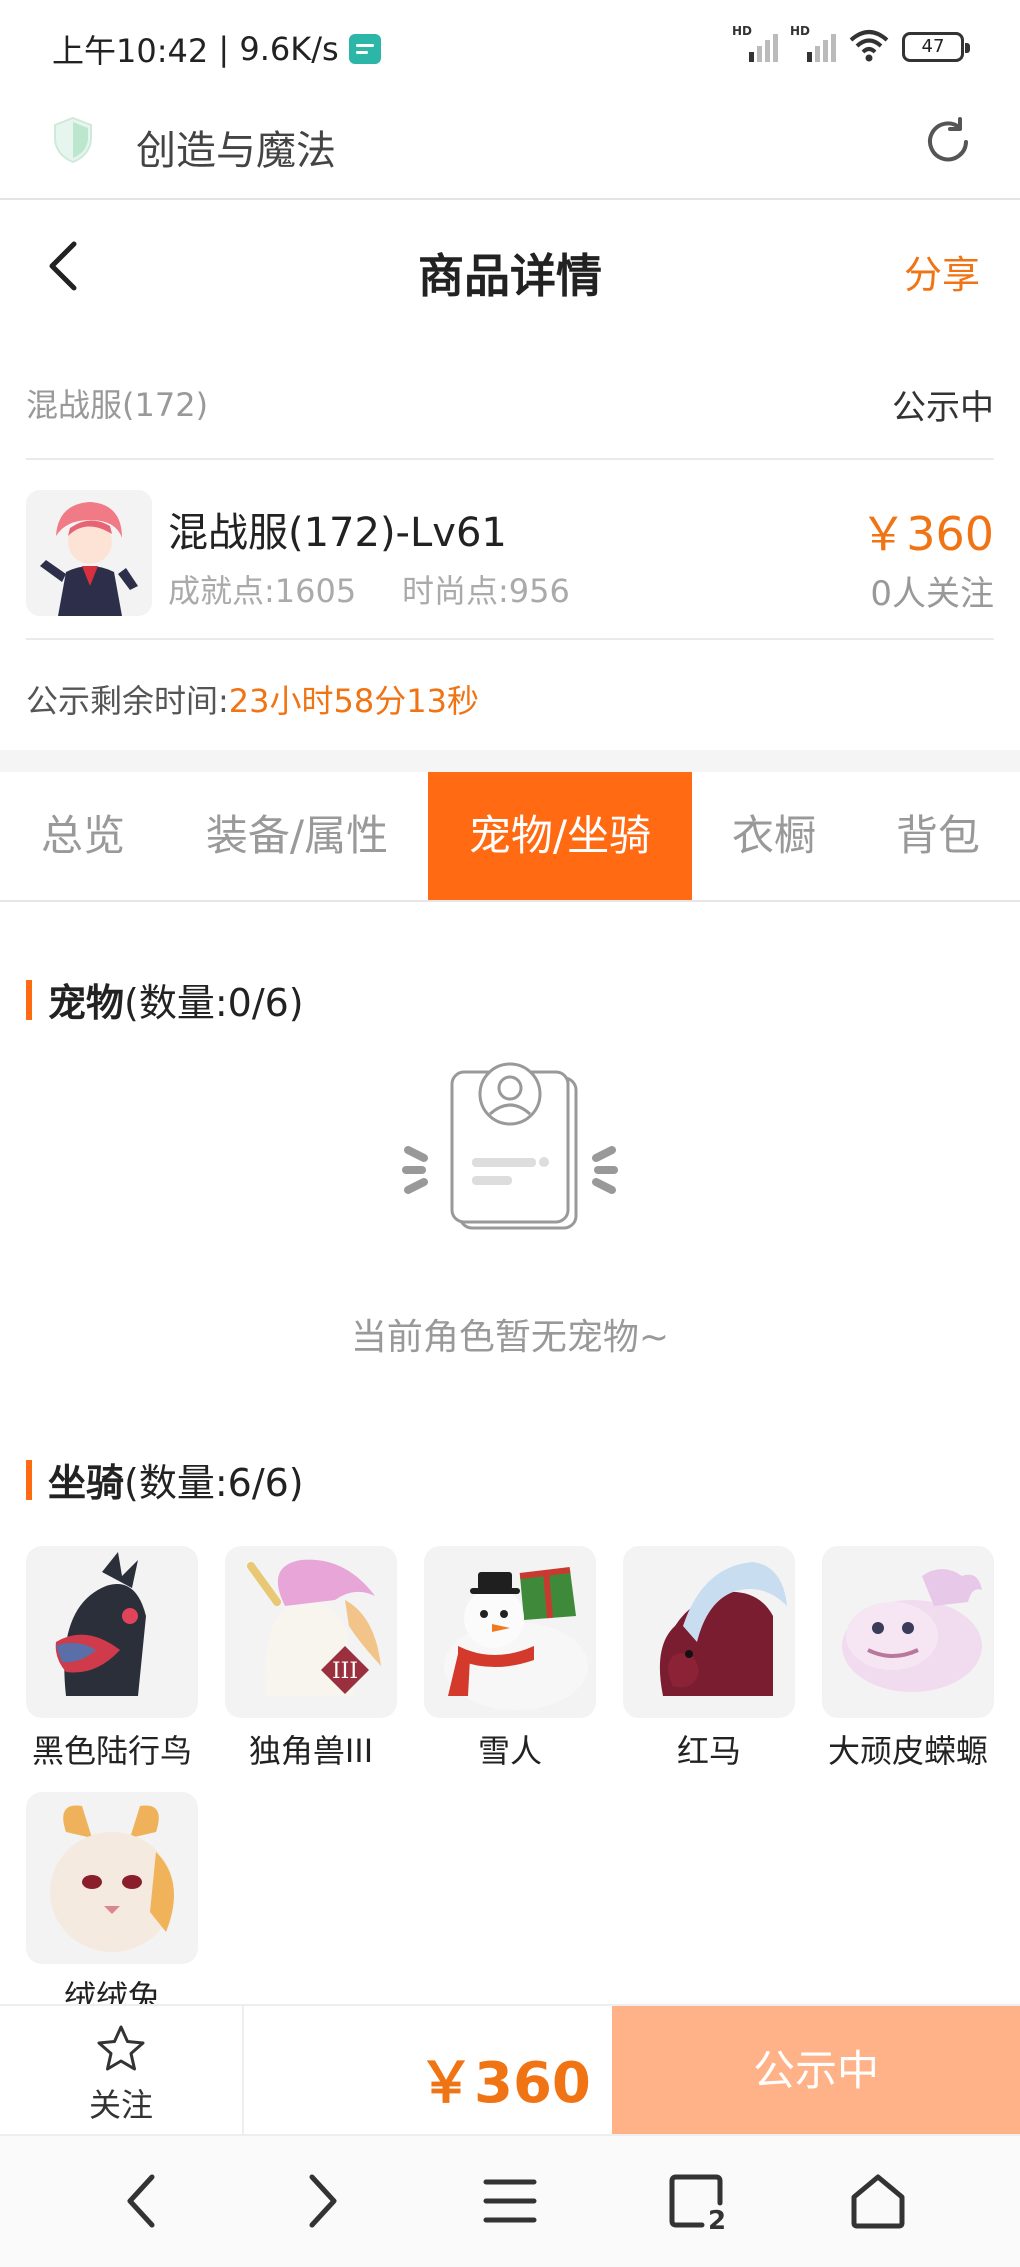  I want to click on mount-item: 黑色陆行鸟, so click(112, 1659).